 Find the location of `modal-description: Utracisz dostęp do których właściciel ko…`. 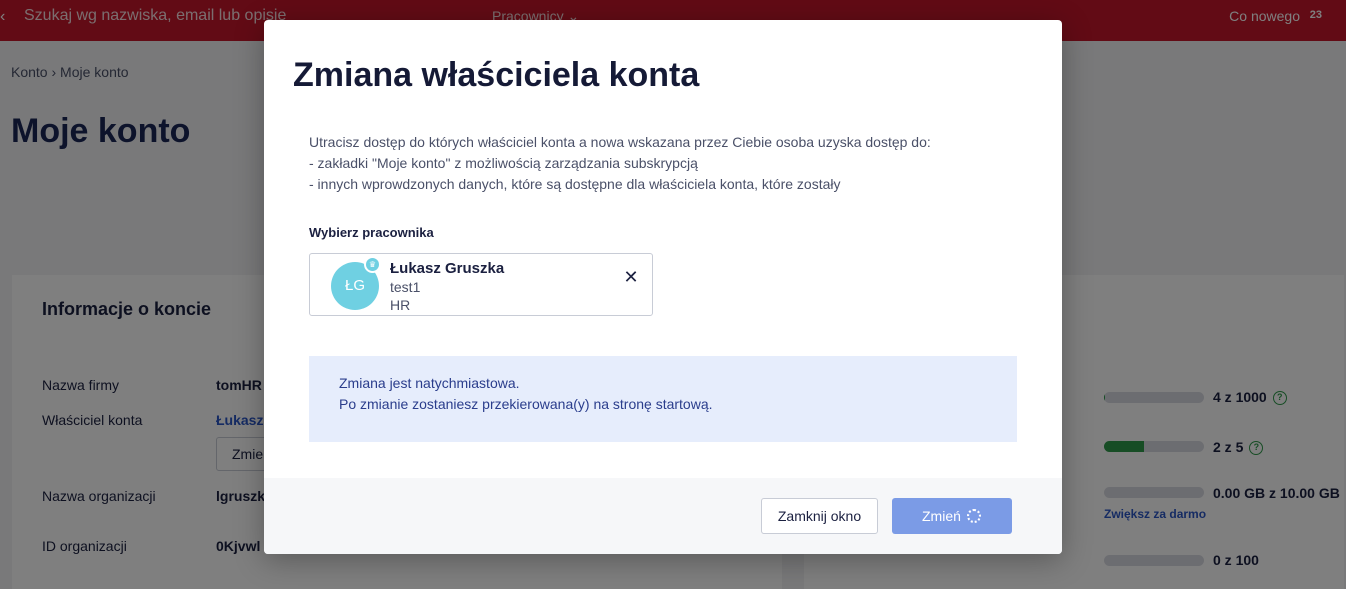

modal-description: Utracisz dostęp do których właściciel ko… is located at coordinates (669, 163).